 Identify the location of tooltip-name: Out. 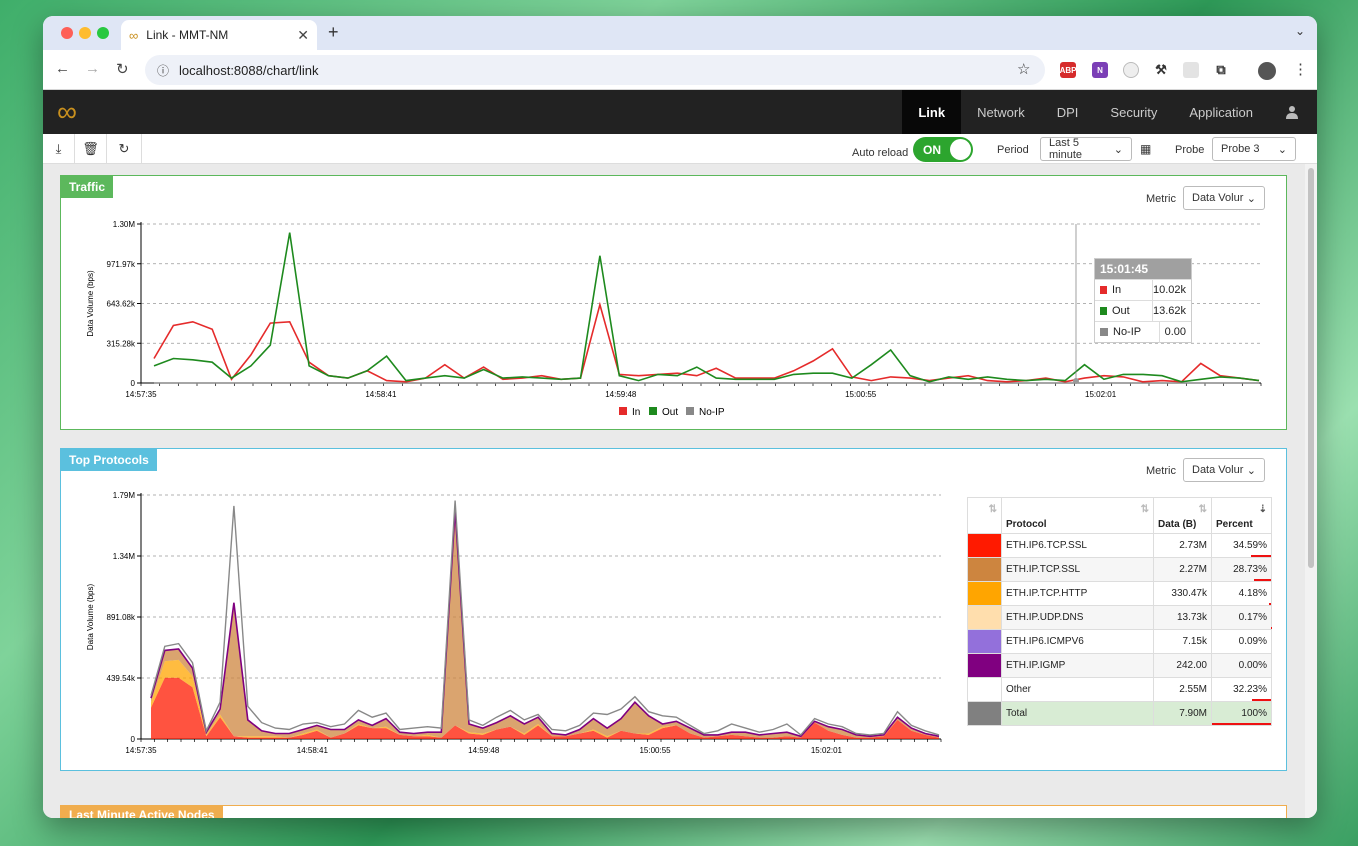
(1120, 311).